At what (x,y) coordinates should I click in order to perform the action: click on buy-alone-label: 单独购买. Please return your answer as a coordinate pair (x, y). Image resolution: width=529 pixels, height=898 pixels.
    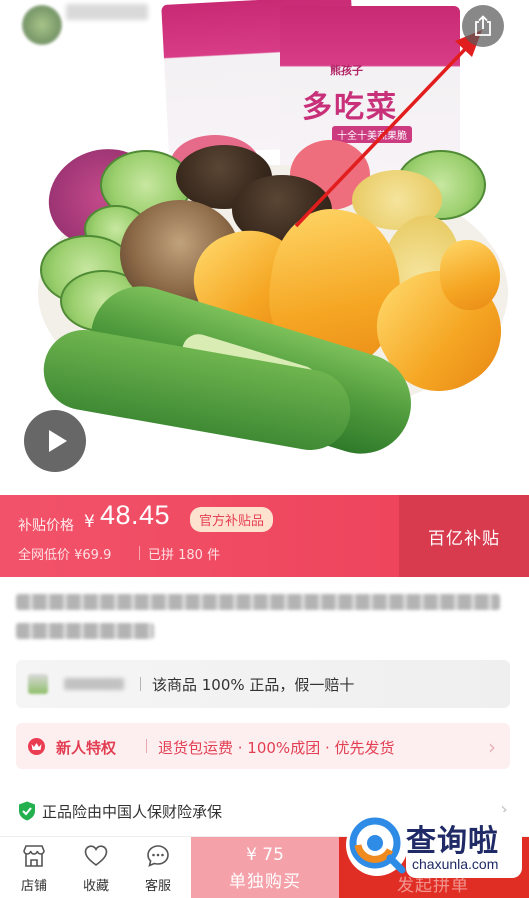
    Looking at the image, I should click on (265, 882).